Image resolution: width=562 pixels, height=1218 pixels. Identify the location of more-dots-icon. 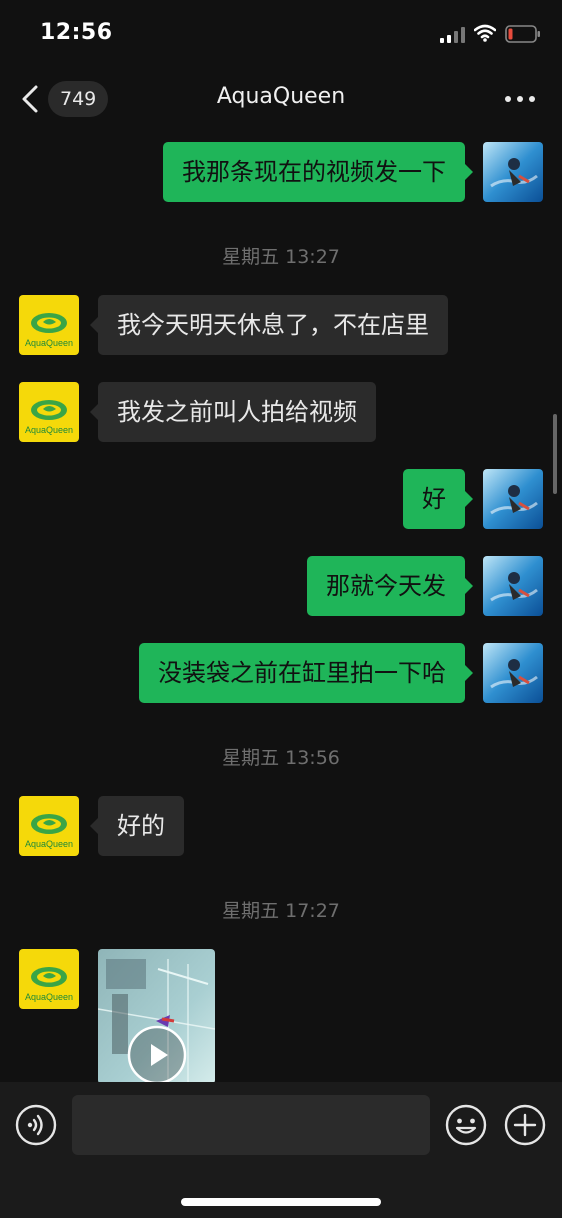
(520, 99).